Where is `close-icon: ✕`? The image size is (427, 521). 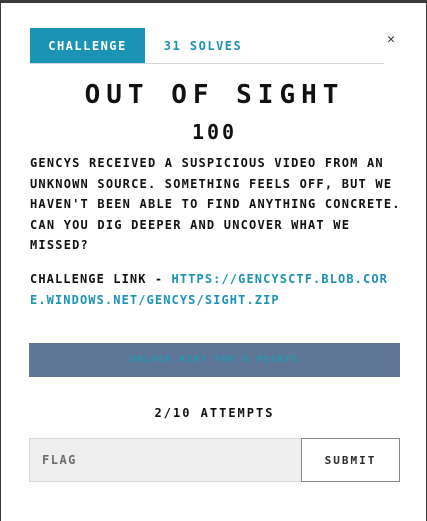 close-icon: ✕ is located at coordinates (391, 40).